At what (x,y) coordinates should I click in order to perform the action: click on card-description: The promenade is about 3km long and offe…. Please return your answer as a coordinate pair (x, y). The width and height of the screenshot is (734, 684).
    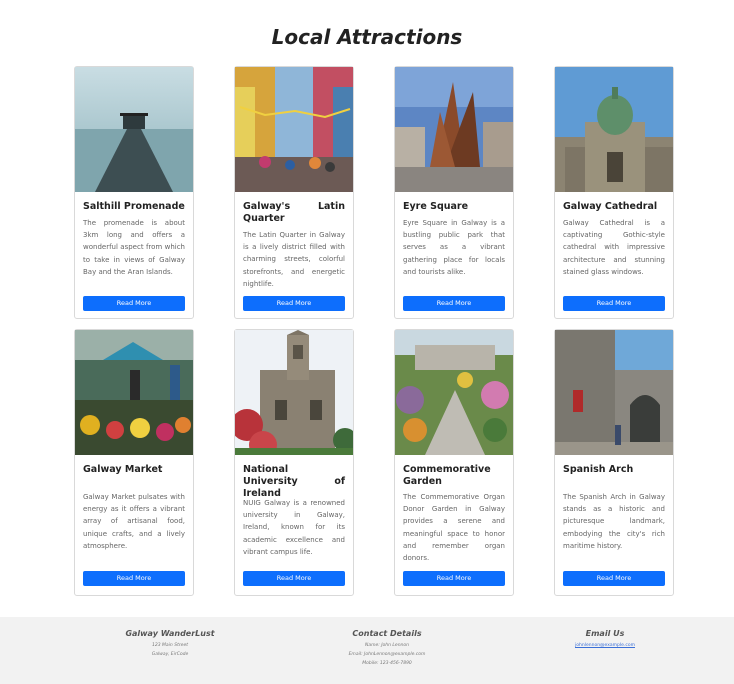
    Looking at the image, I should click on (134, 247).